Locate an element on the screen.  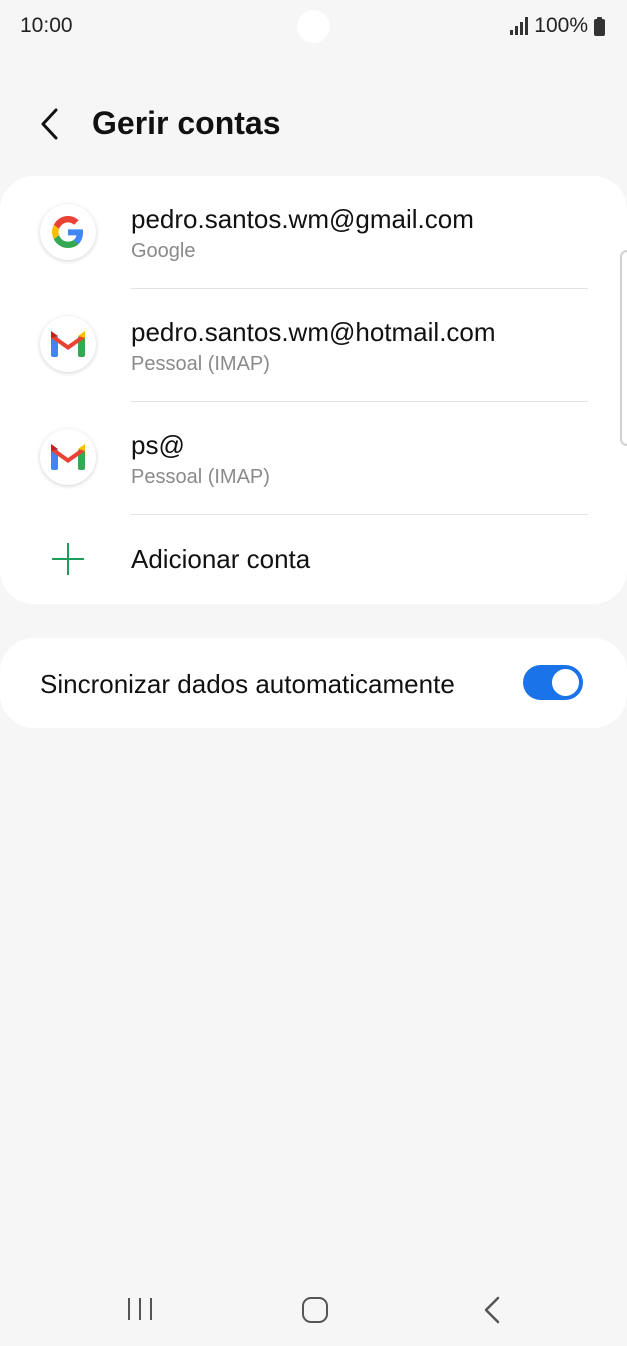
battery-percentage: 100% is located at coordinates (561, 25).